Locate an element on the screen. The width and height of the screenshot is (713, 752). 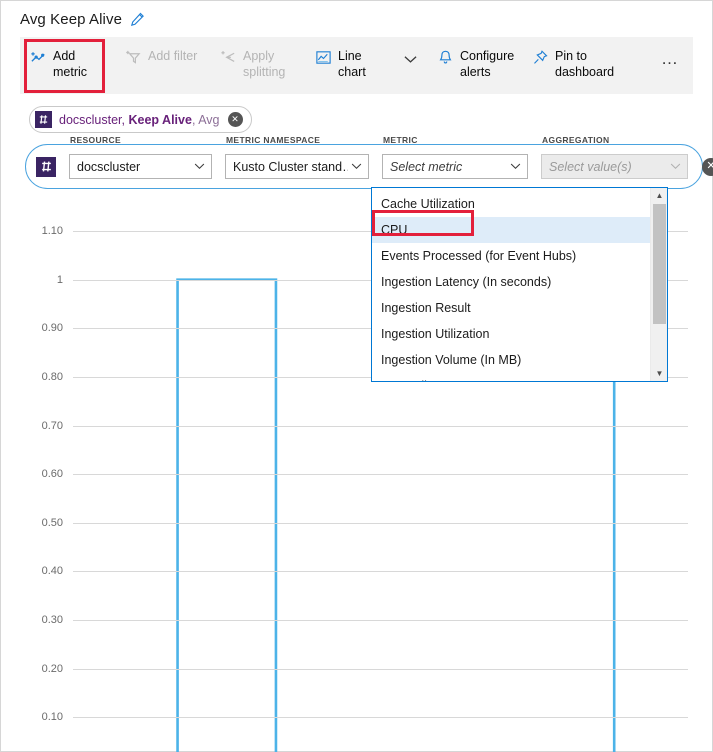
metric-option-ingestion-utilization: Ingestion Utilization is located at coordinates (511, 334).